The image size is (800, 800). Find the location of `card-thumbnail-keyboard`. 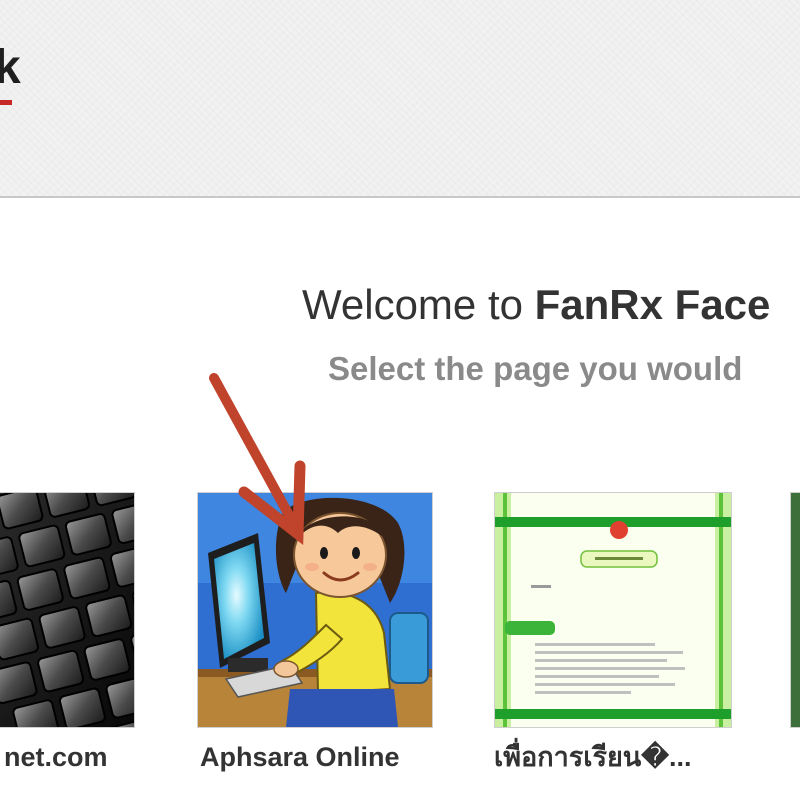

card-thumbnail-keyboard is located at coordinates (67, 610).